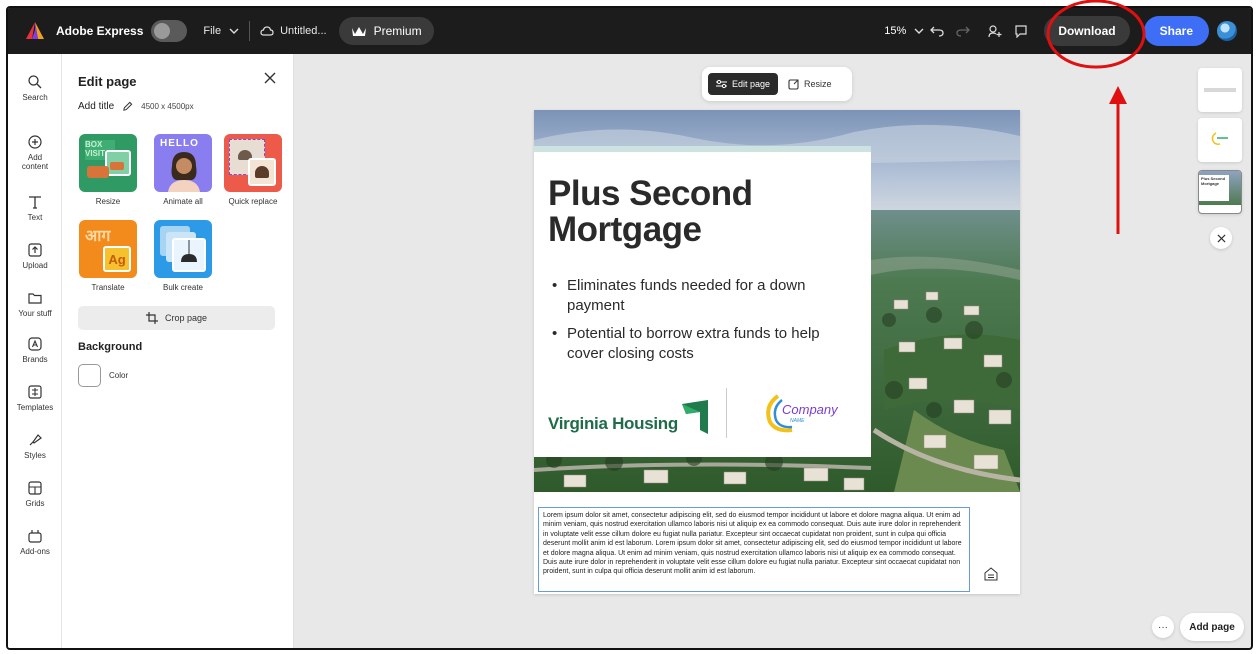 This screenshot has width=1259, height=654. I want to click on edit-page-tab-label: Edit page, so click(751, 84).